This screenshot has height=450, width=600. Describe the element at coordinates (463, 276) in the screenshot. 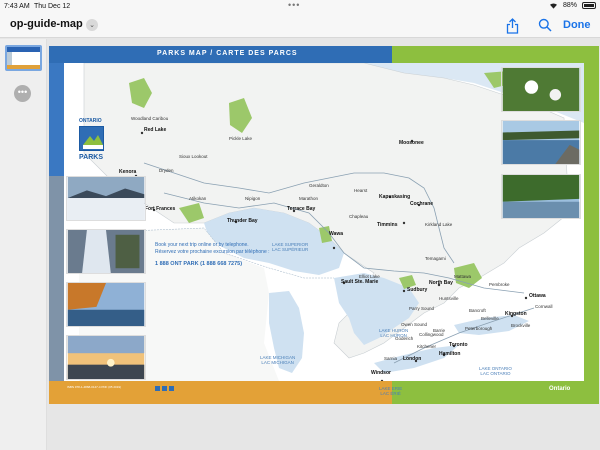

I see `city-label: Mattawa` at that location.